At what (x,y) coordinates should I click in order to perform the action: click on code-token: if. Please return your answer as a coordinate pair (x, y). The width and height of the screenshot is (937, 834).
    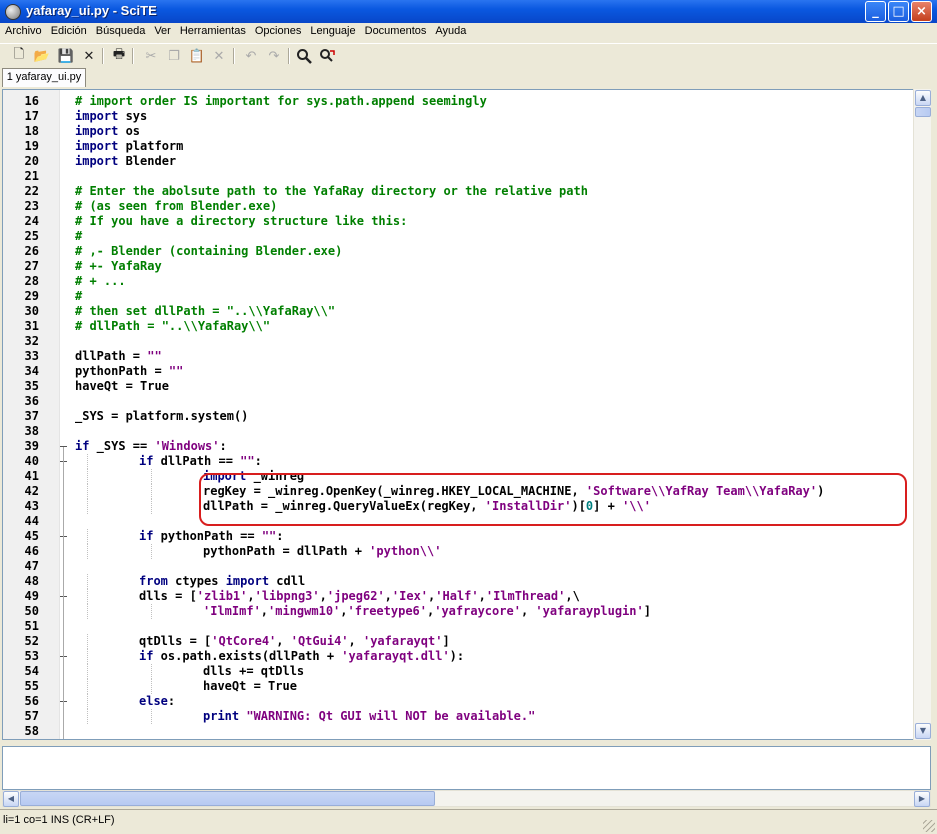
    Looking at the image, I should click on (146, 656).